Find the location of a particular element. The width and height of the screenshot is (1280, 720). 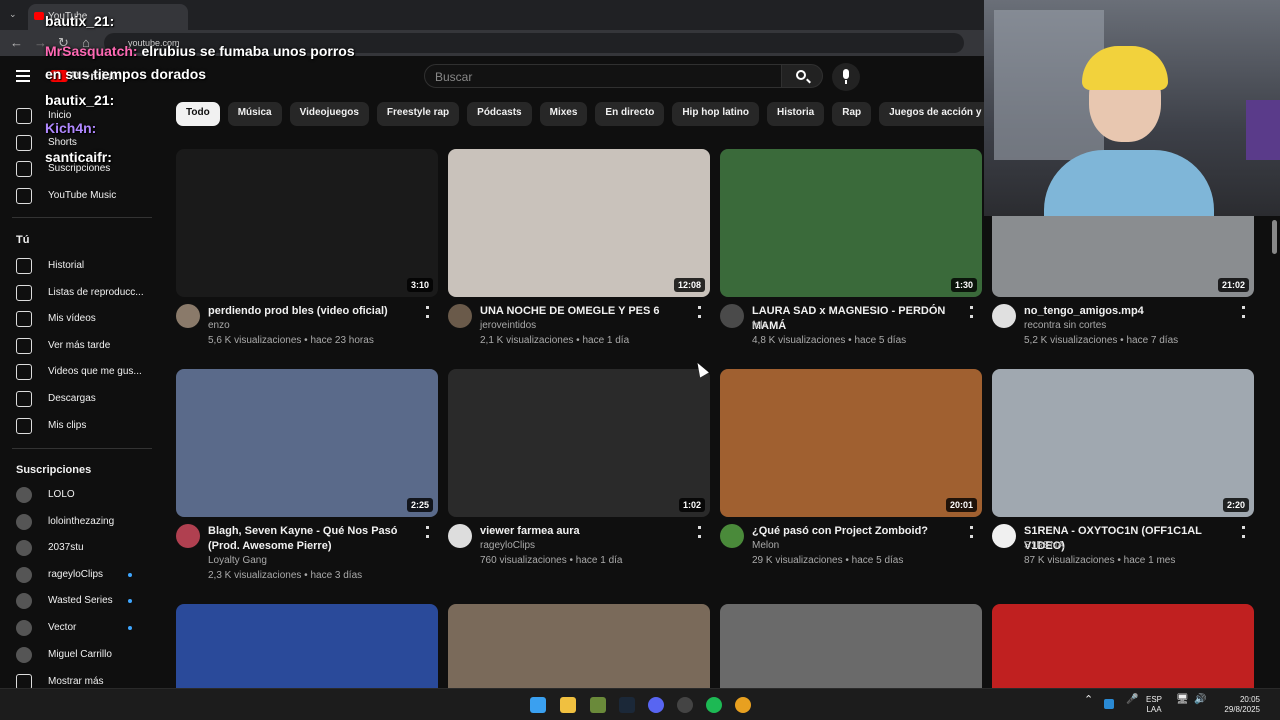

filter-chip: Juegos de acción y aventuras is located at coordinates (931, 114).